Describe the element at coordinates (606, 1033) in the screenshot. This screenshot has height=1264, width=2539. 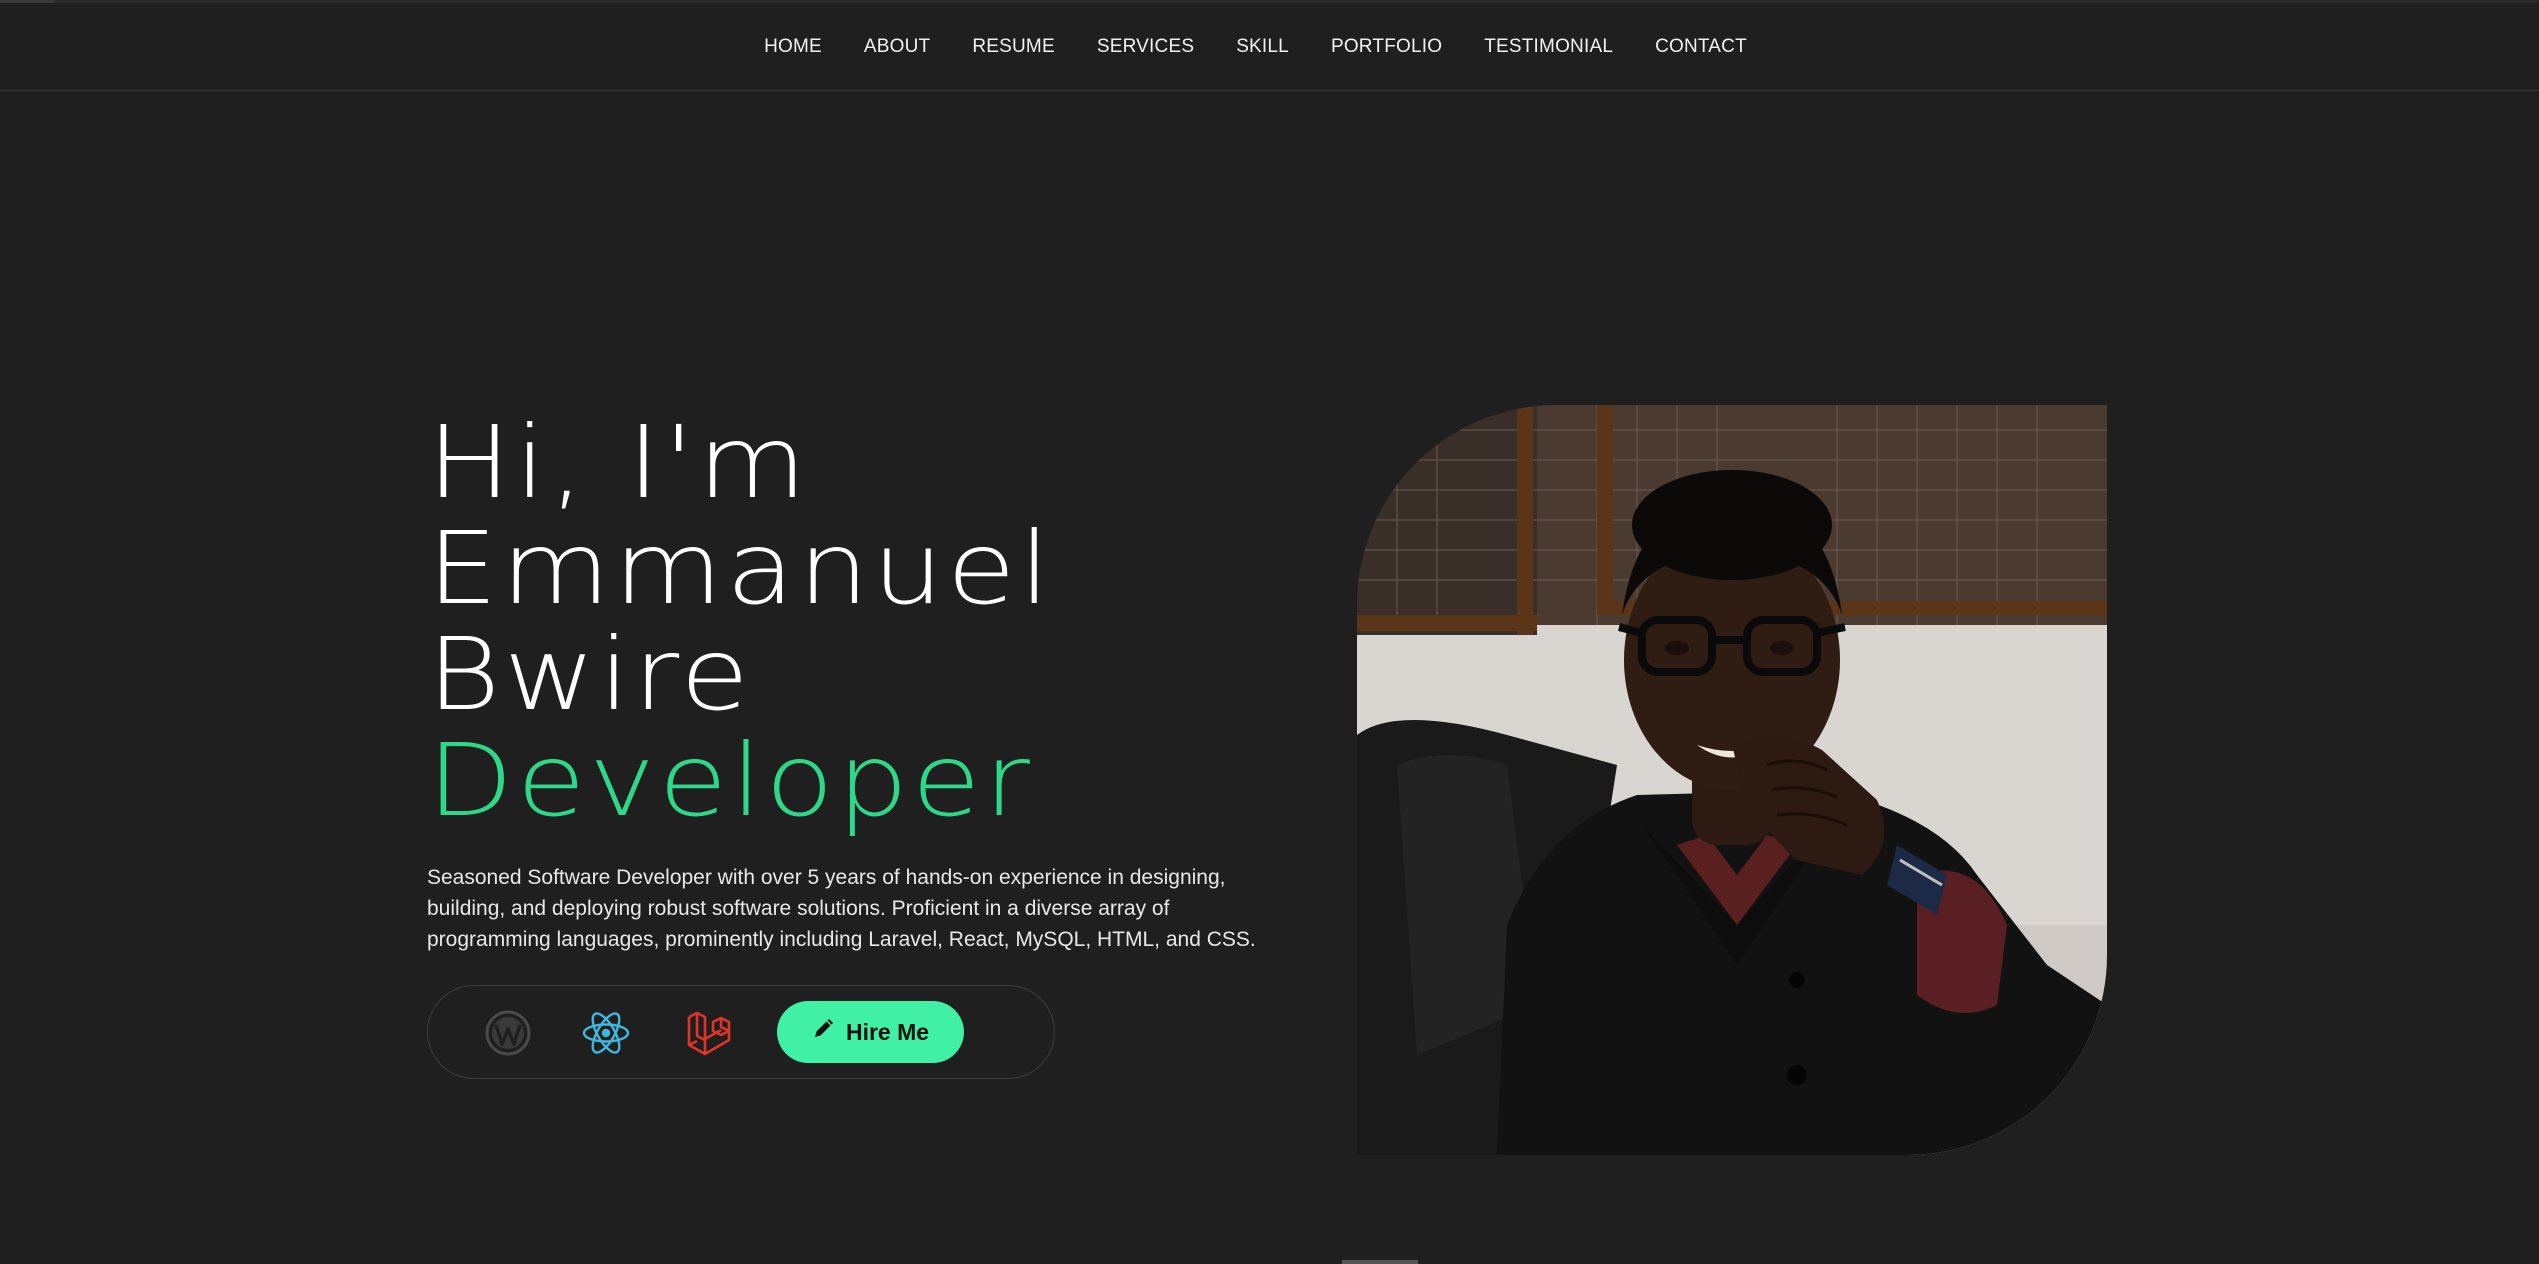
I see `react-icon` at that location.